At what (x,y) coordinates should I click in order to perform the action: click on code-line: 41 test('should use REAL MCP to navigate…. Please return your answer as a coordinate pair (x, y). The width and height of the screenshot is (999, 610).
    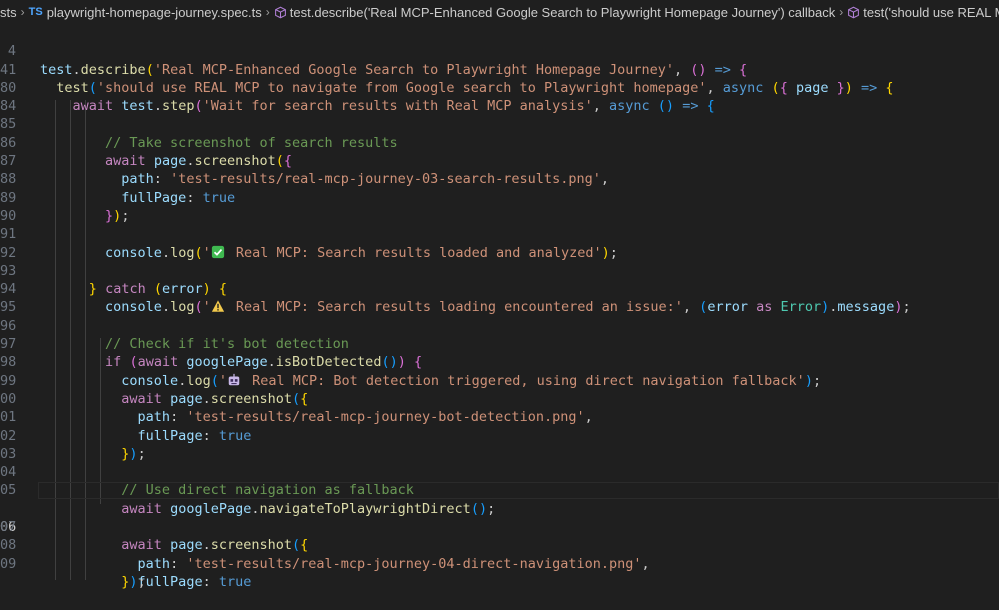
    Looking at the image, I should click on (499, 69).